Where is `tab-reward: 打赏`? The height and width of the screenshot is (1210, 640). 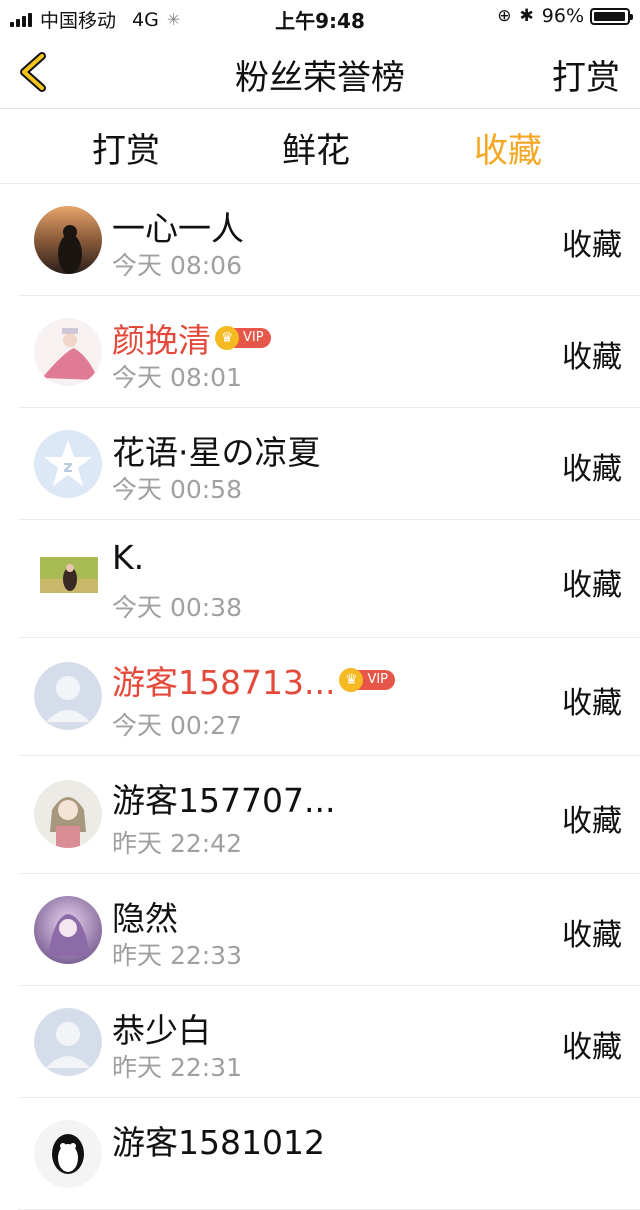
tab-reward: 打赏 is located at coordinates (126, 147).